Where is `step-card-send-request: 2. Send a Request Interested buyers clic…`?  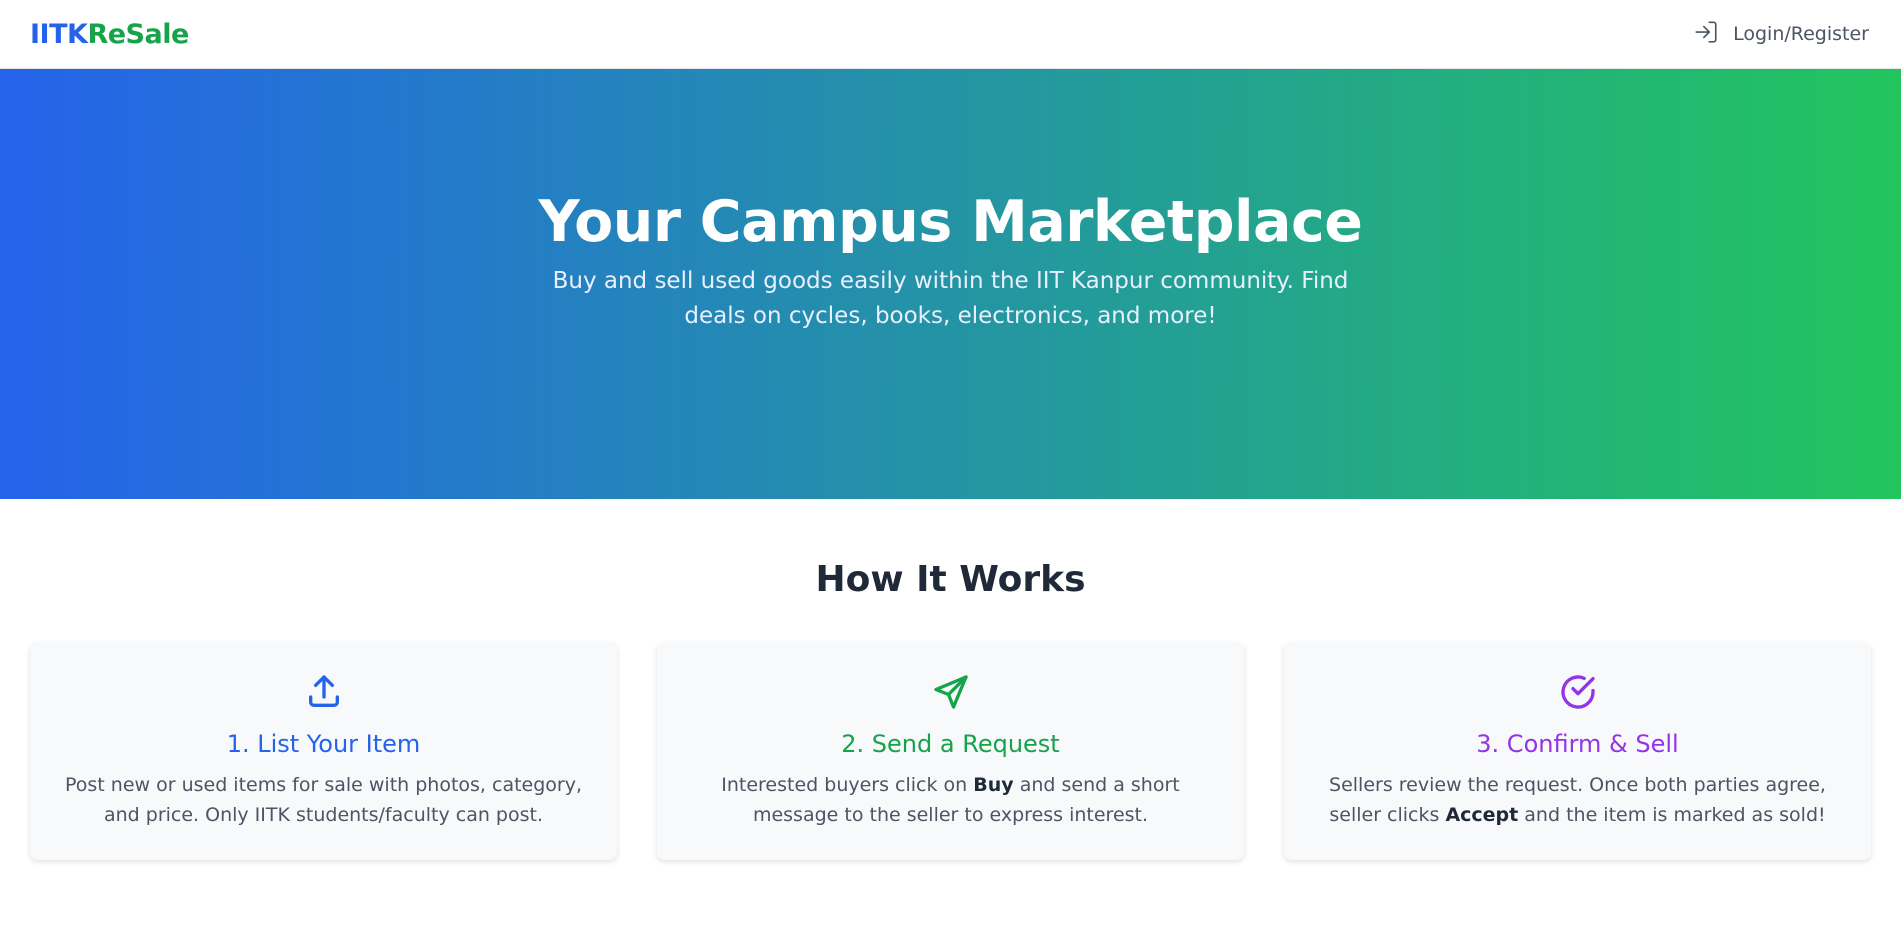 step-card-send-request: 2. Send a Request Interested buyers clic… is located at coordinates (950, 751).